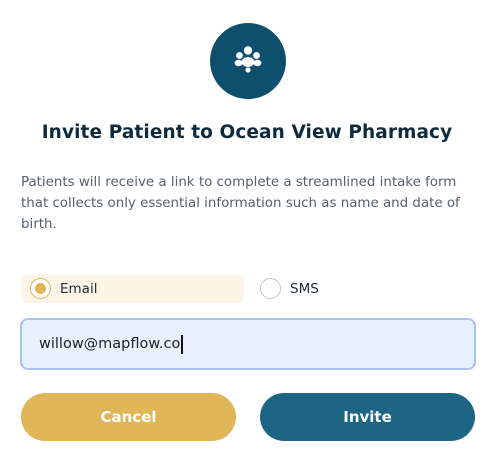 The width and height of the screenshot is (494, 464). Describe the element at coordinates (367, 417) in the screenshot. I see `invite-button: Invite` at that location.